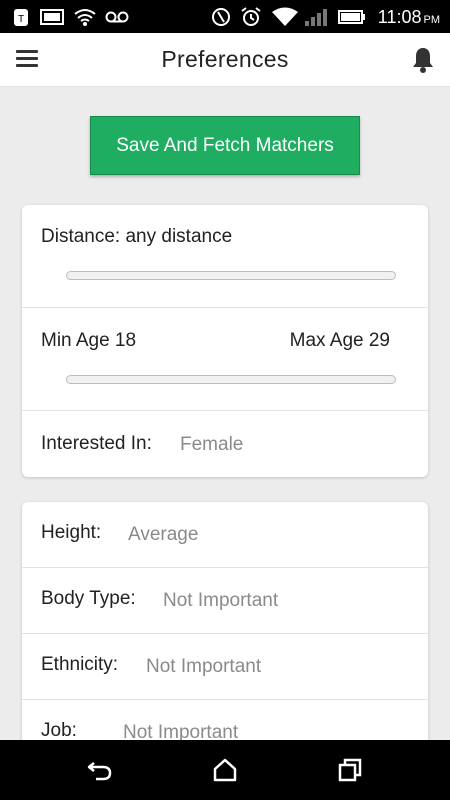 Image resolution: width=450 pixels, height=800 pixels. I want to click on height-row: Height: Average, so click(225, 535).